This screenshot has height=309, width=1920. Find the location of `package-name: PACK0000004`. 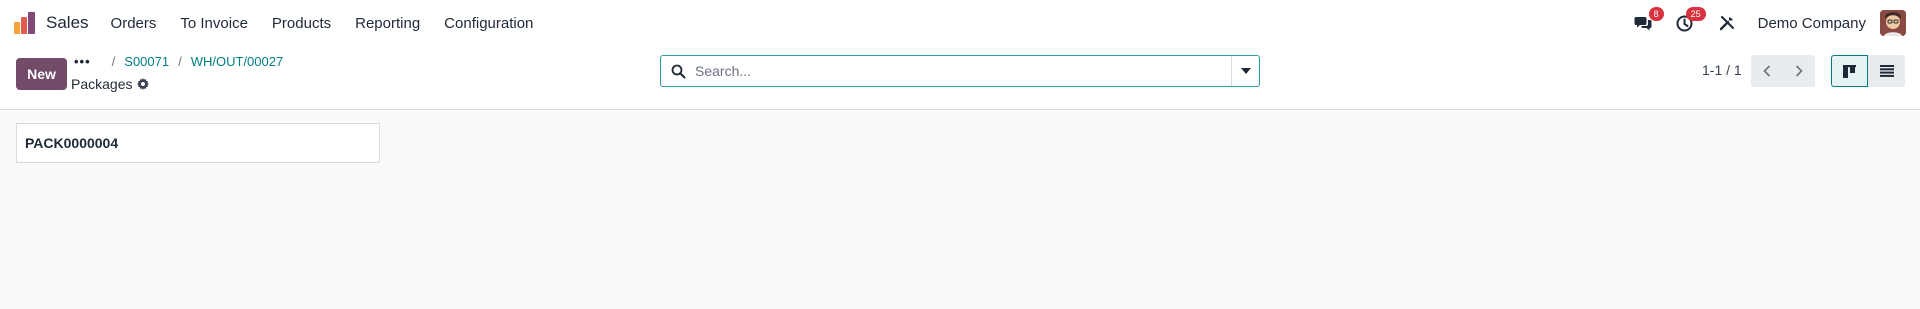

package-name: PACK0000004 is located at coordinates (72, 143).